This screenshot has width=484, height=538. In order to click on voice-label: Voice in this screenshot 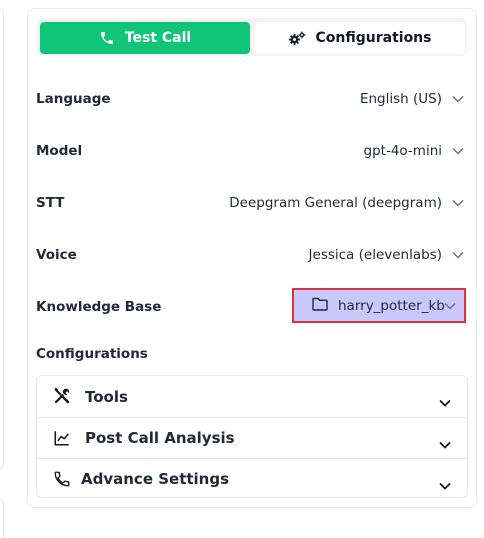, I will do `click(56, 255)`.